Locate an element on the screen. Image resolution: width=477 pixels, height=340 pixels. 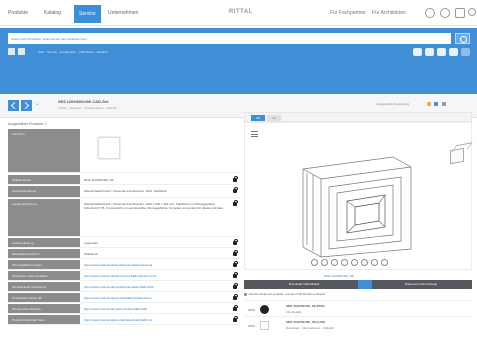
measure-icon is located at coordinates (374, 262).